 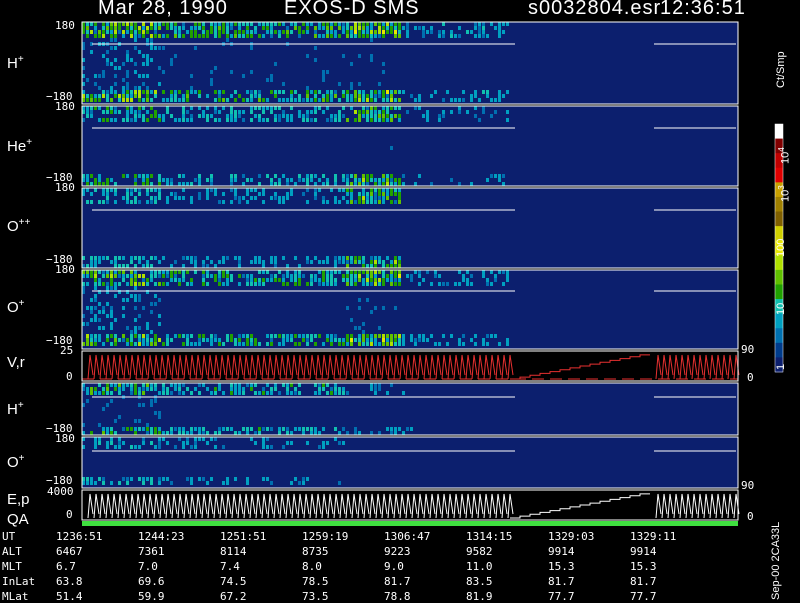 I want to click on panel-label-vr: V,r, so click(x=16, y=362).